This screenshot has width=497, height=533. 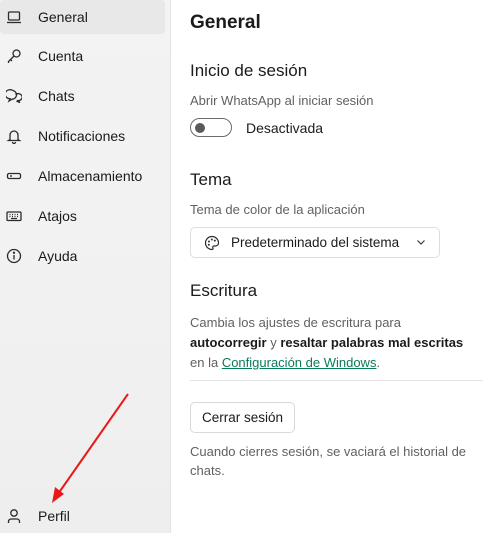 What do you see at coordinates (273, 342) in the screenshot?
I see `typing-text: y` at bounding box center [273, 342].